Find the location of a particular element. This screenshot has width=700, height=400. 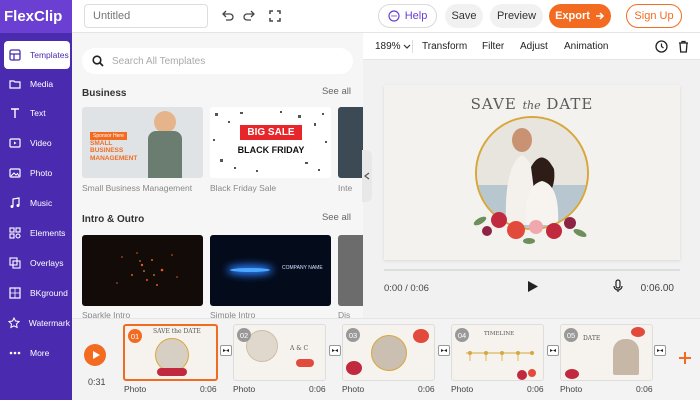

sidebar-item-media: Media is located at coordinates (37, 84).